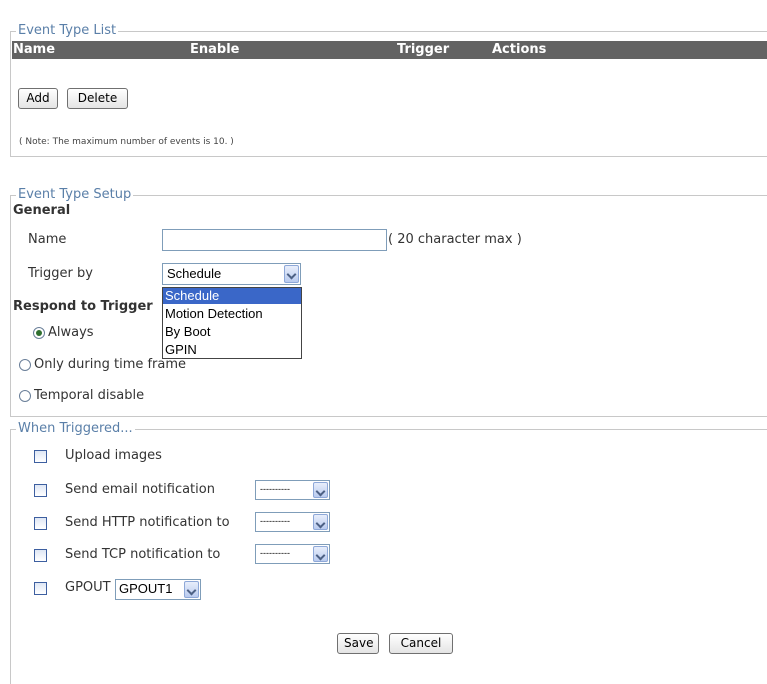  I want to click on email-notification-checkbox, so click(40, 490).